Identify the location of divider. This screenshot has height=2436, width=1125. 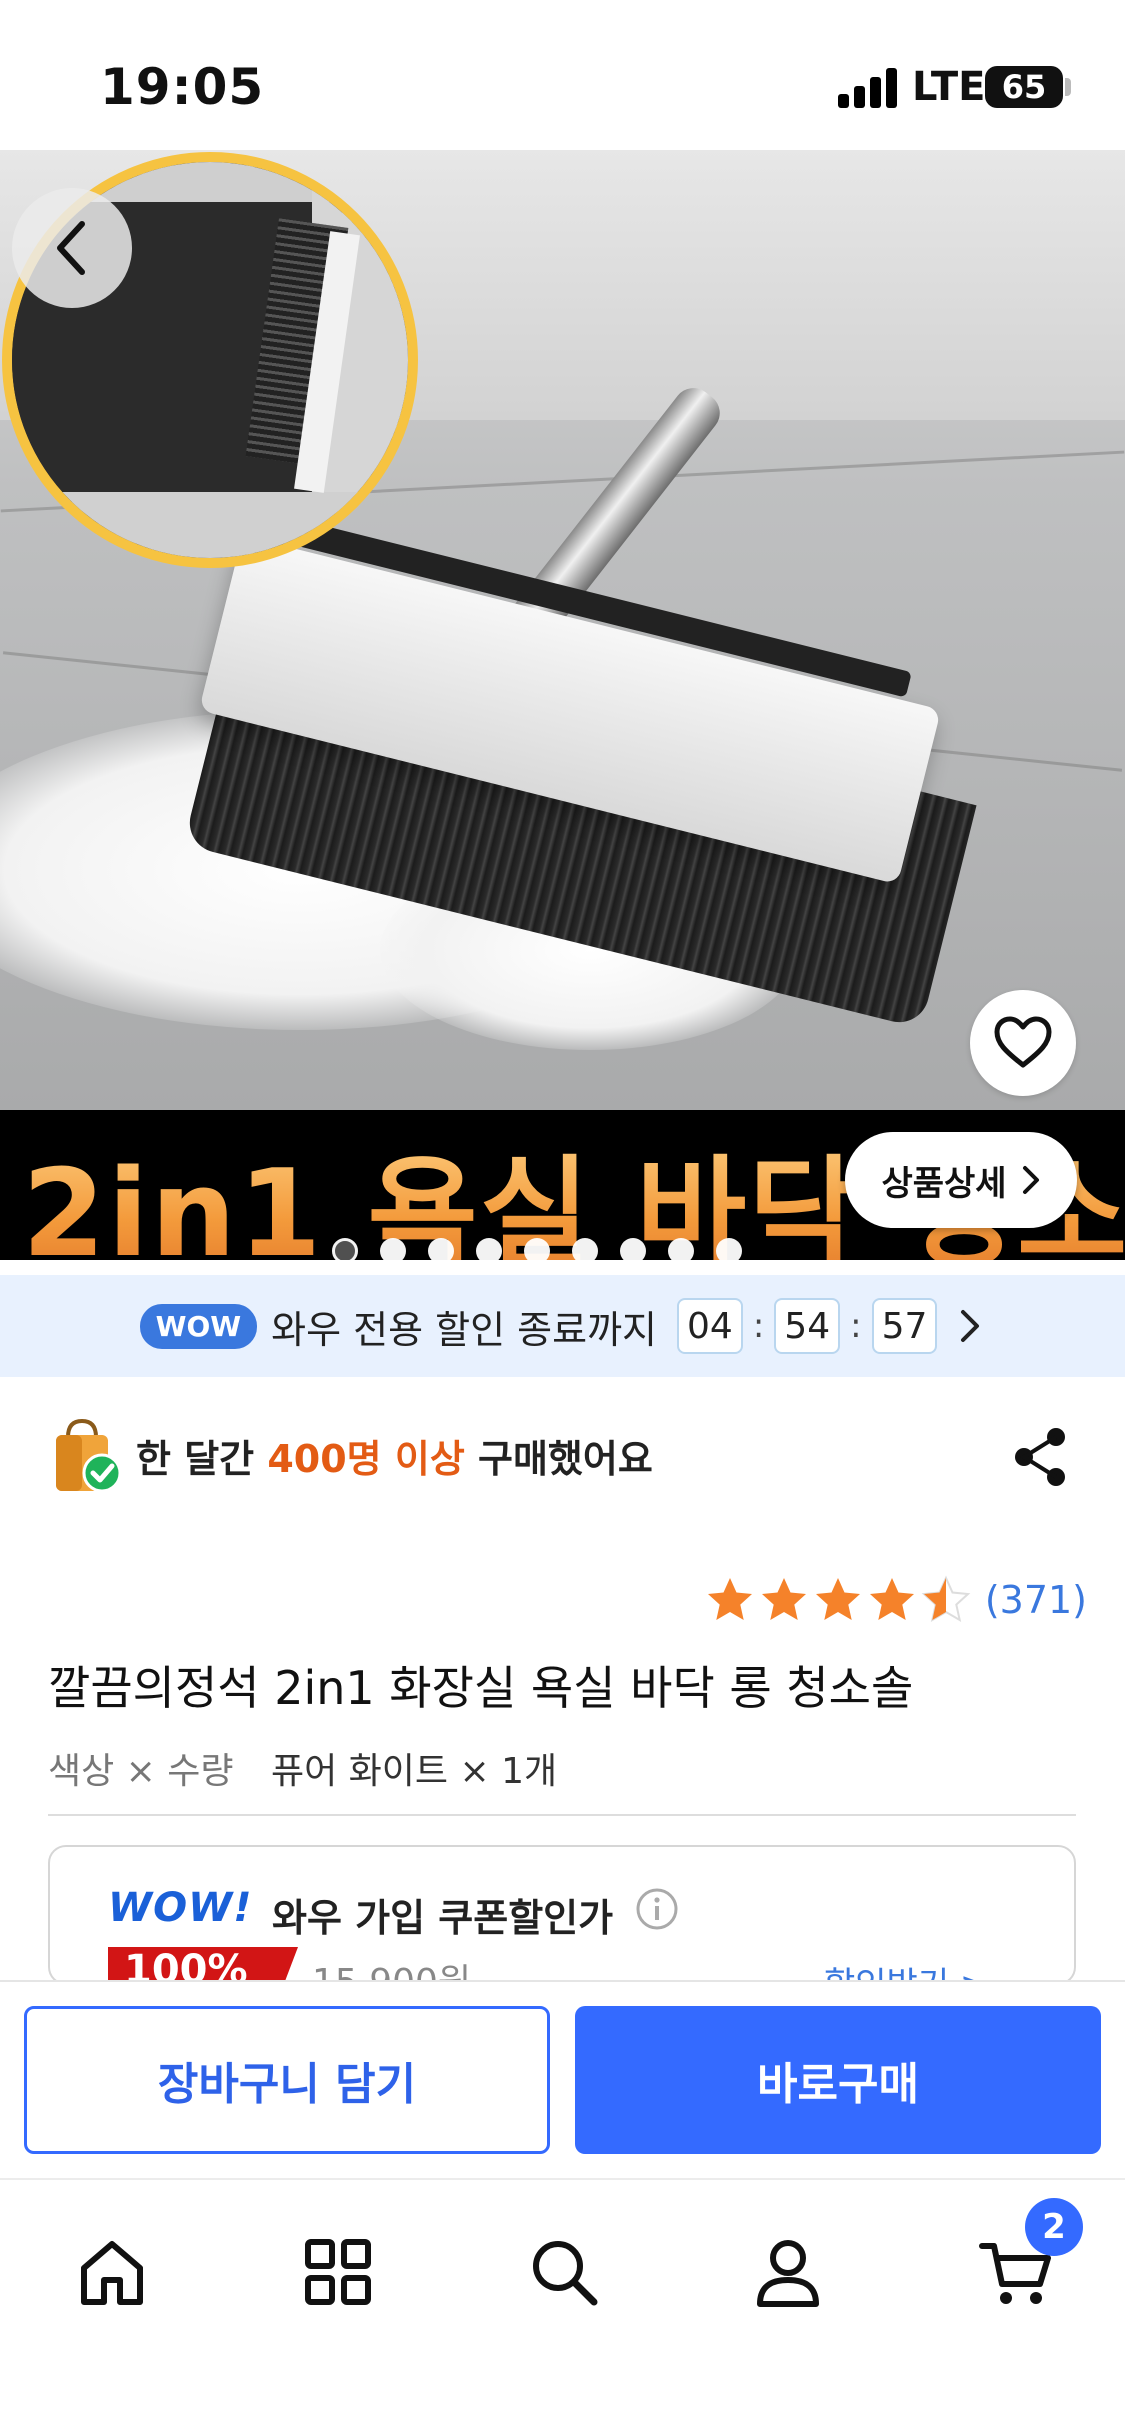
(562, 1815).